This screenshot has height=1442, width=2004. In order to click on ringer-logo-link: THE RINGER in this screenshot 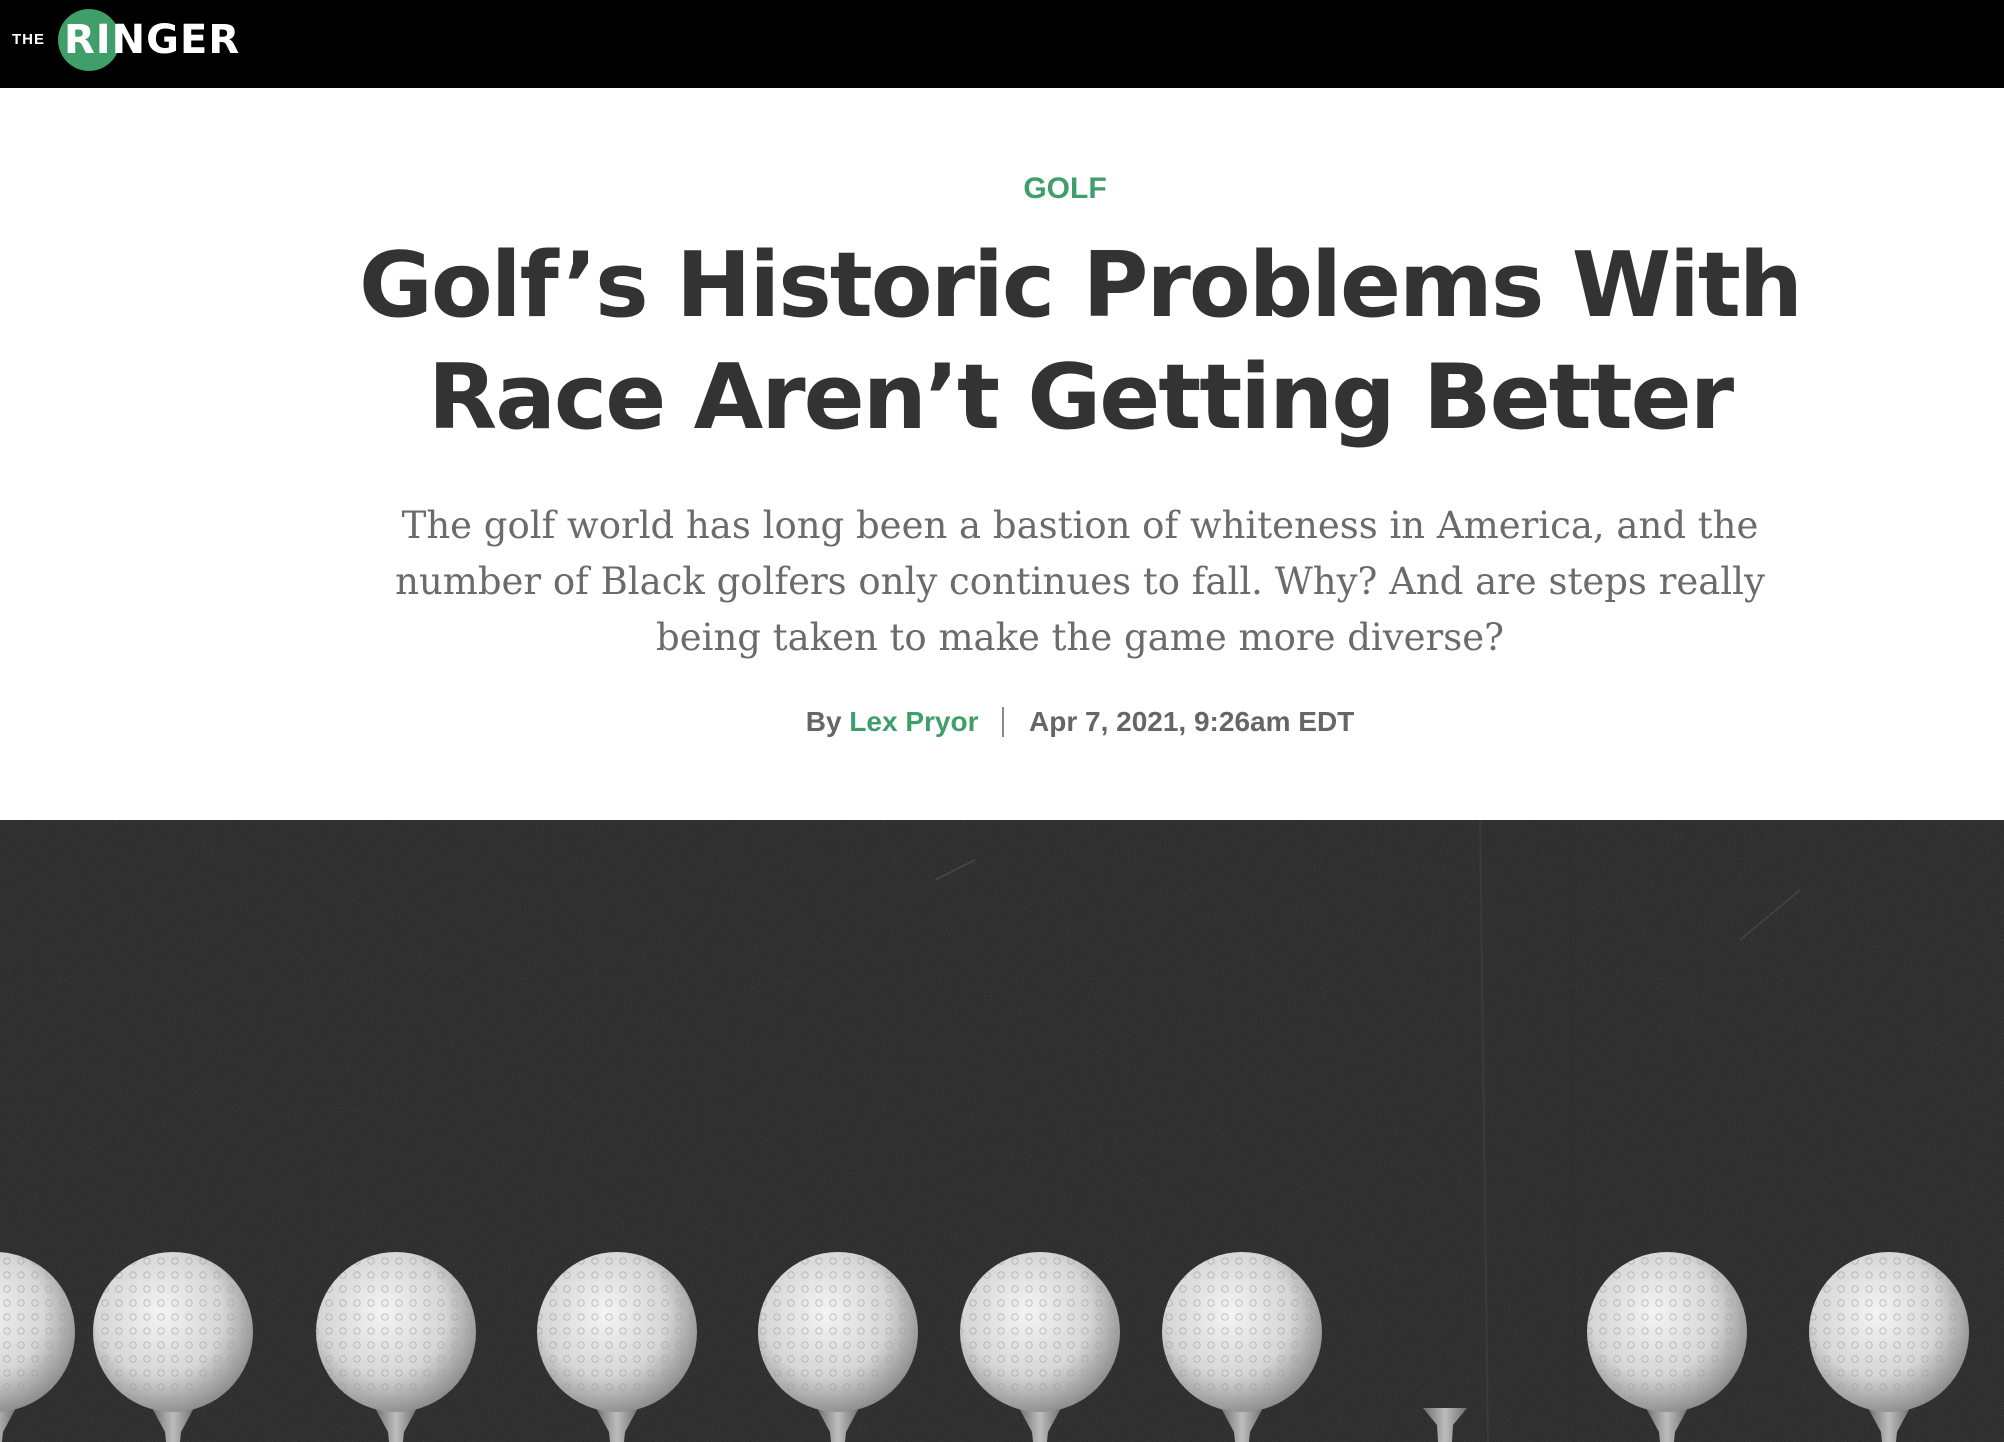, I will do `click(125, 41)`.